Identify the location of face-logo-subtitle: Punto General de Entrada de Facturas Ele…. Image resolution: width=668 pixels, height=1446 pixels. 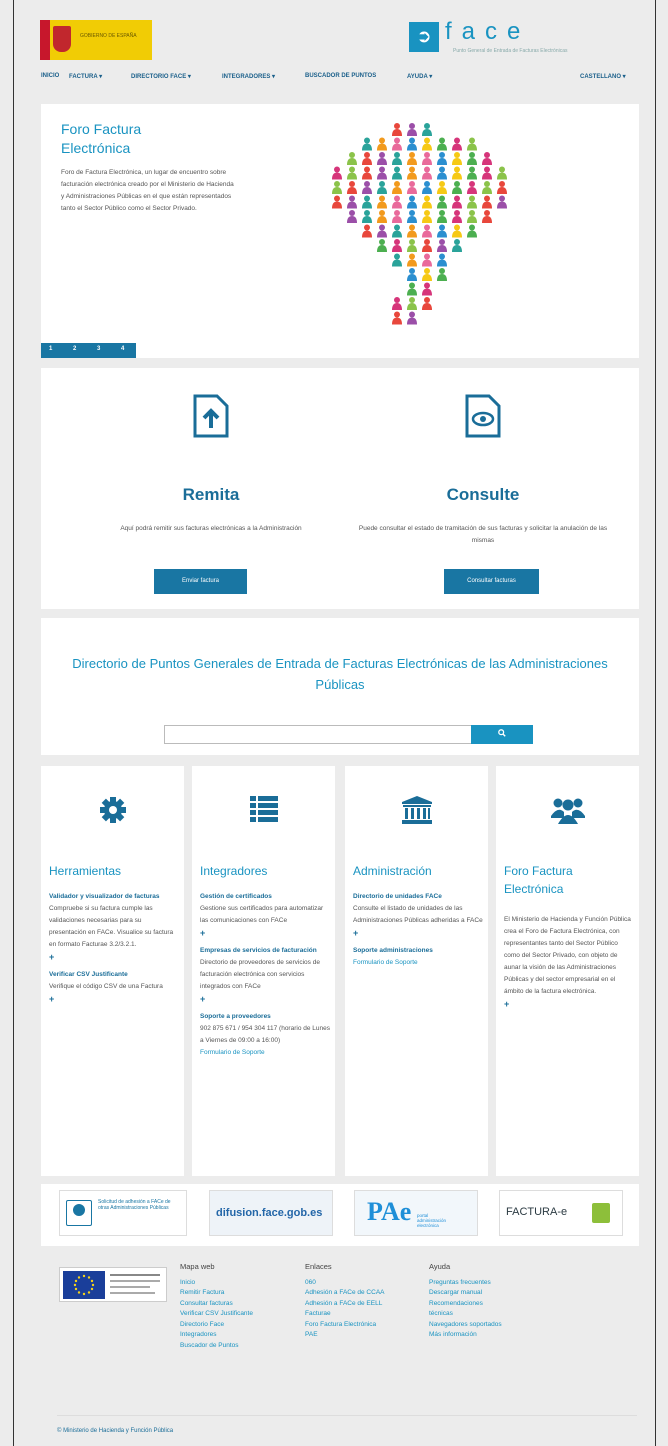
(510, 51).